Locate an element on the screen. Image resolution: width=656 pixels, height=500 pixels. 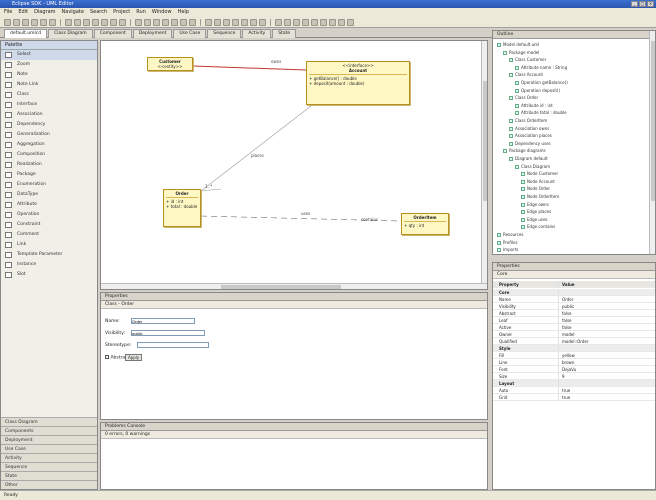
menu-item-file: File is located at coordinates (8, 12).